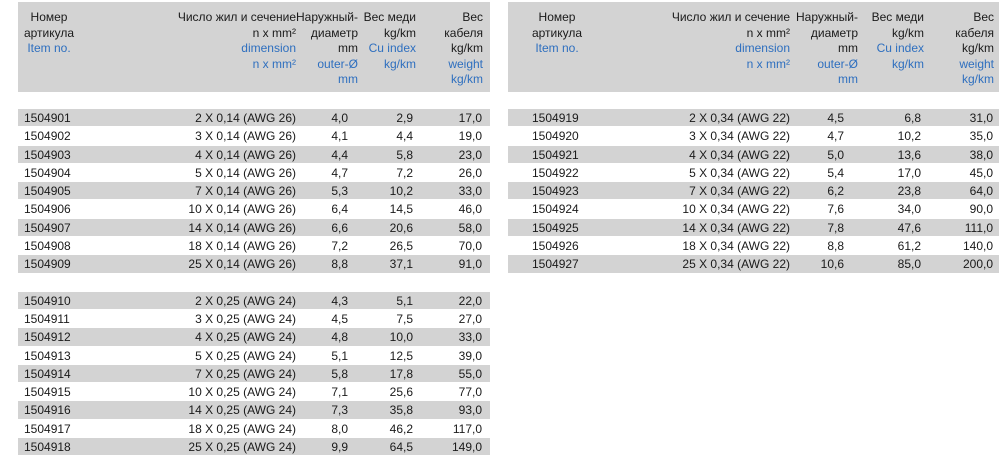 This screenshot has width=1000, height=463. What do you see at coordinates (242, 227) in the screenshot?
I see `dimension-cell: 14 X 0,14 (AWG 26)` at bounding box center [242, 227].